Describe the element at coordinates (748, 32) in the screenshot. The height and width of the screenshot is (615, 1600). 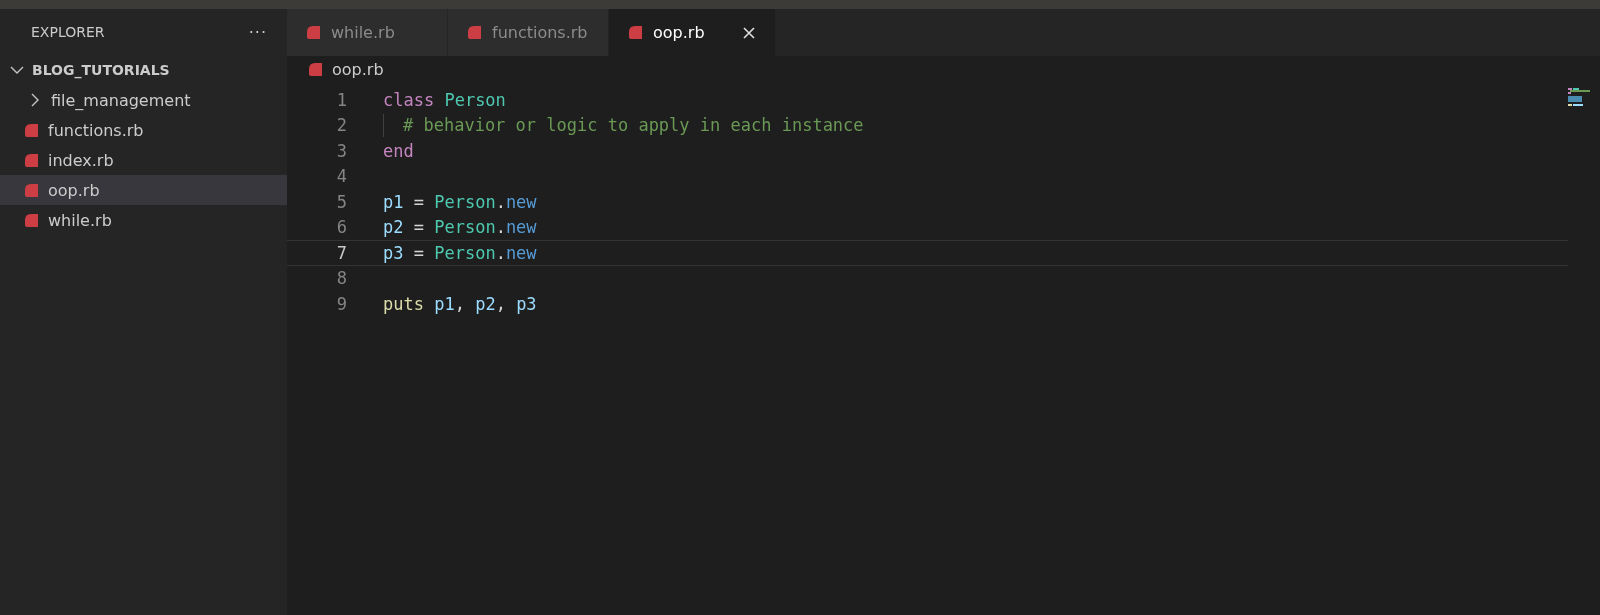
I see `close-icon` at that location.